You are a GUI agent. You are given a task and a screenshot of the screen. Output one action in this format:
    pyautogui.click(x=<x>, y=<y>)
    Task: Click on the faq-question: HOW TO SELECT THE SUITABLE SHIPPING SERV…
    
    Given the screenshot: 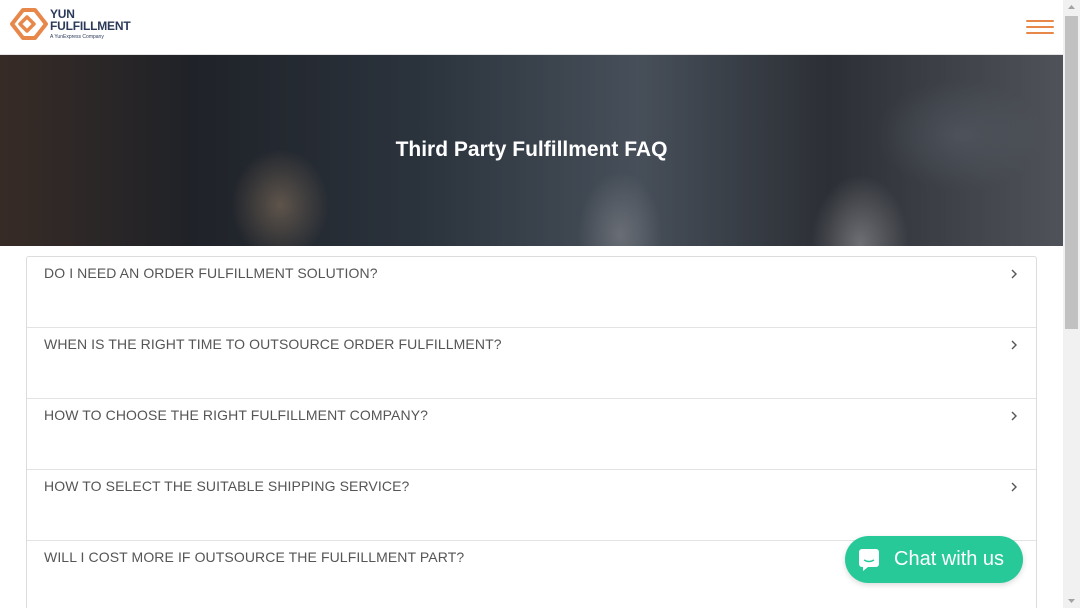 What is the action you would take?
    pyautogui.click(x=227, y=486)
    